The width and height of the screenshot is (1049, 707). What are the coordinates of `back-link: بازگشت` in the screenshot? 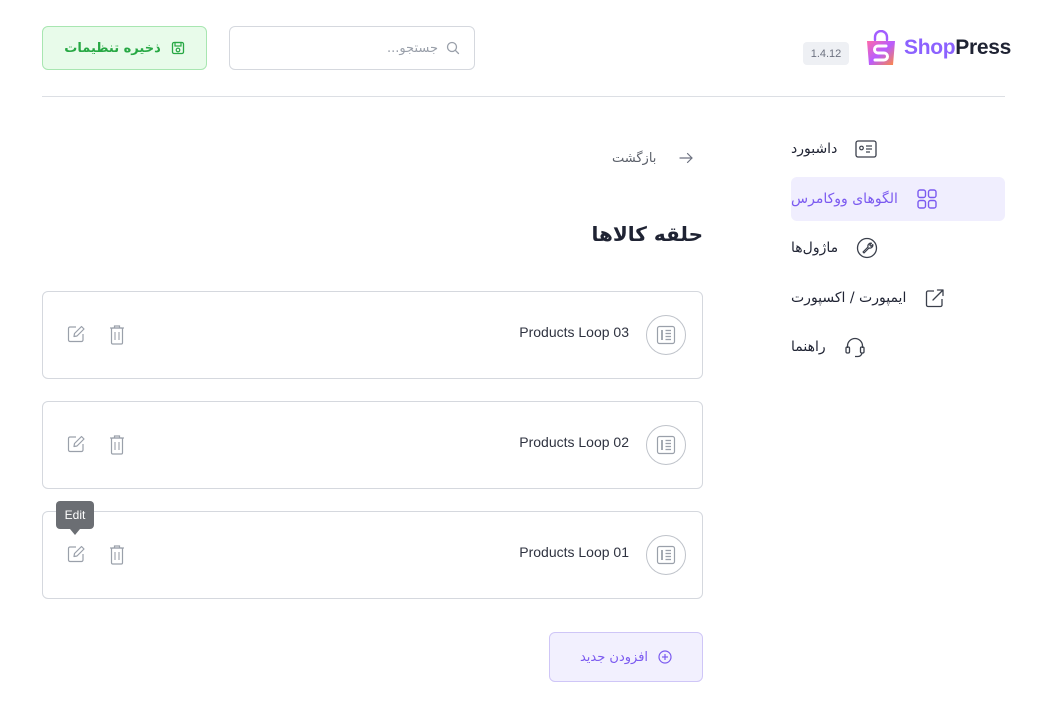 It's located at (653, 158).